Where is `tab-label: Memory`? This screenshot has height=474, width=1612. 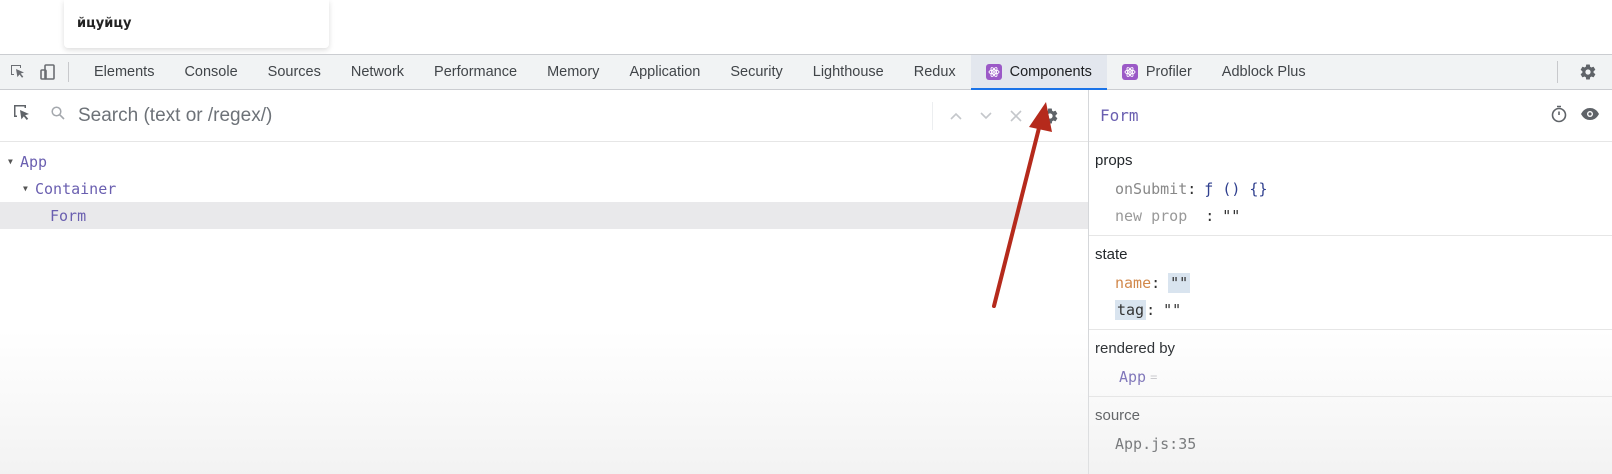 tab-label: Memory is located at coordinates (573, 72).